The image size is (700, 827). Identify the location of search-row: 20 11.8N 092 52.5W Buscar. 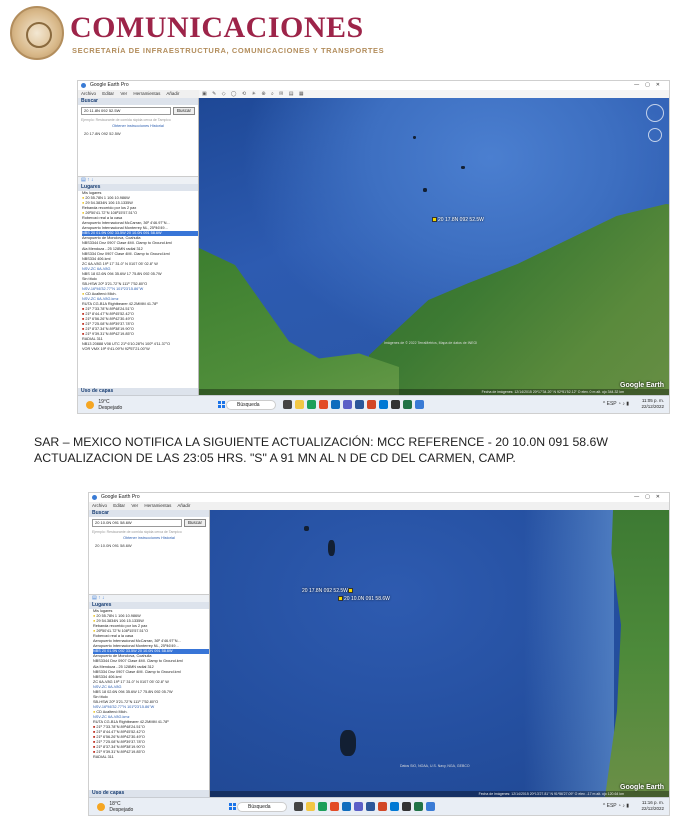
(138, 111).